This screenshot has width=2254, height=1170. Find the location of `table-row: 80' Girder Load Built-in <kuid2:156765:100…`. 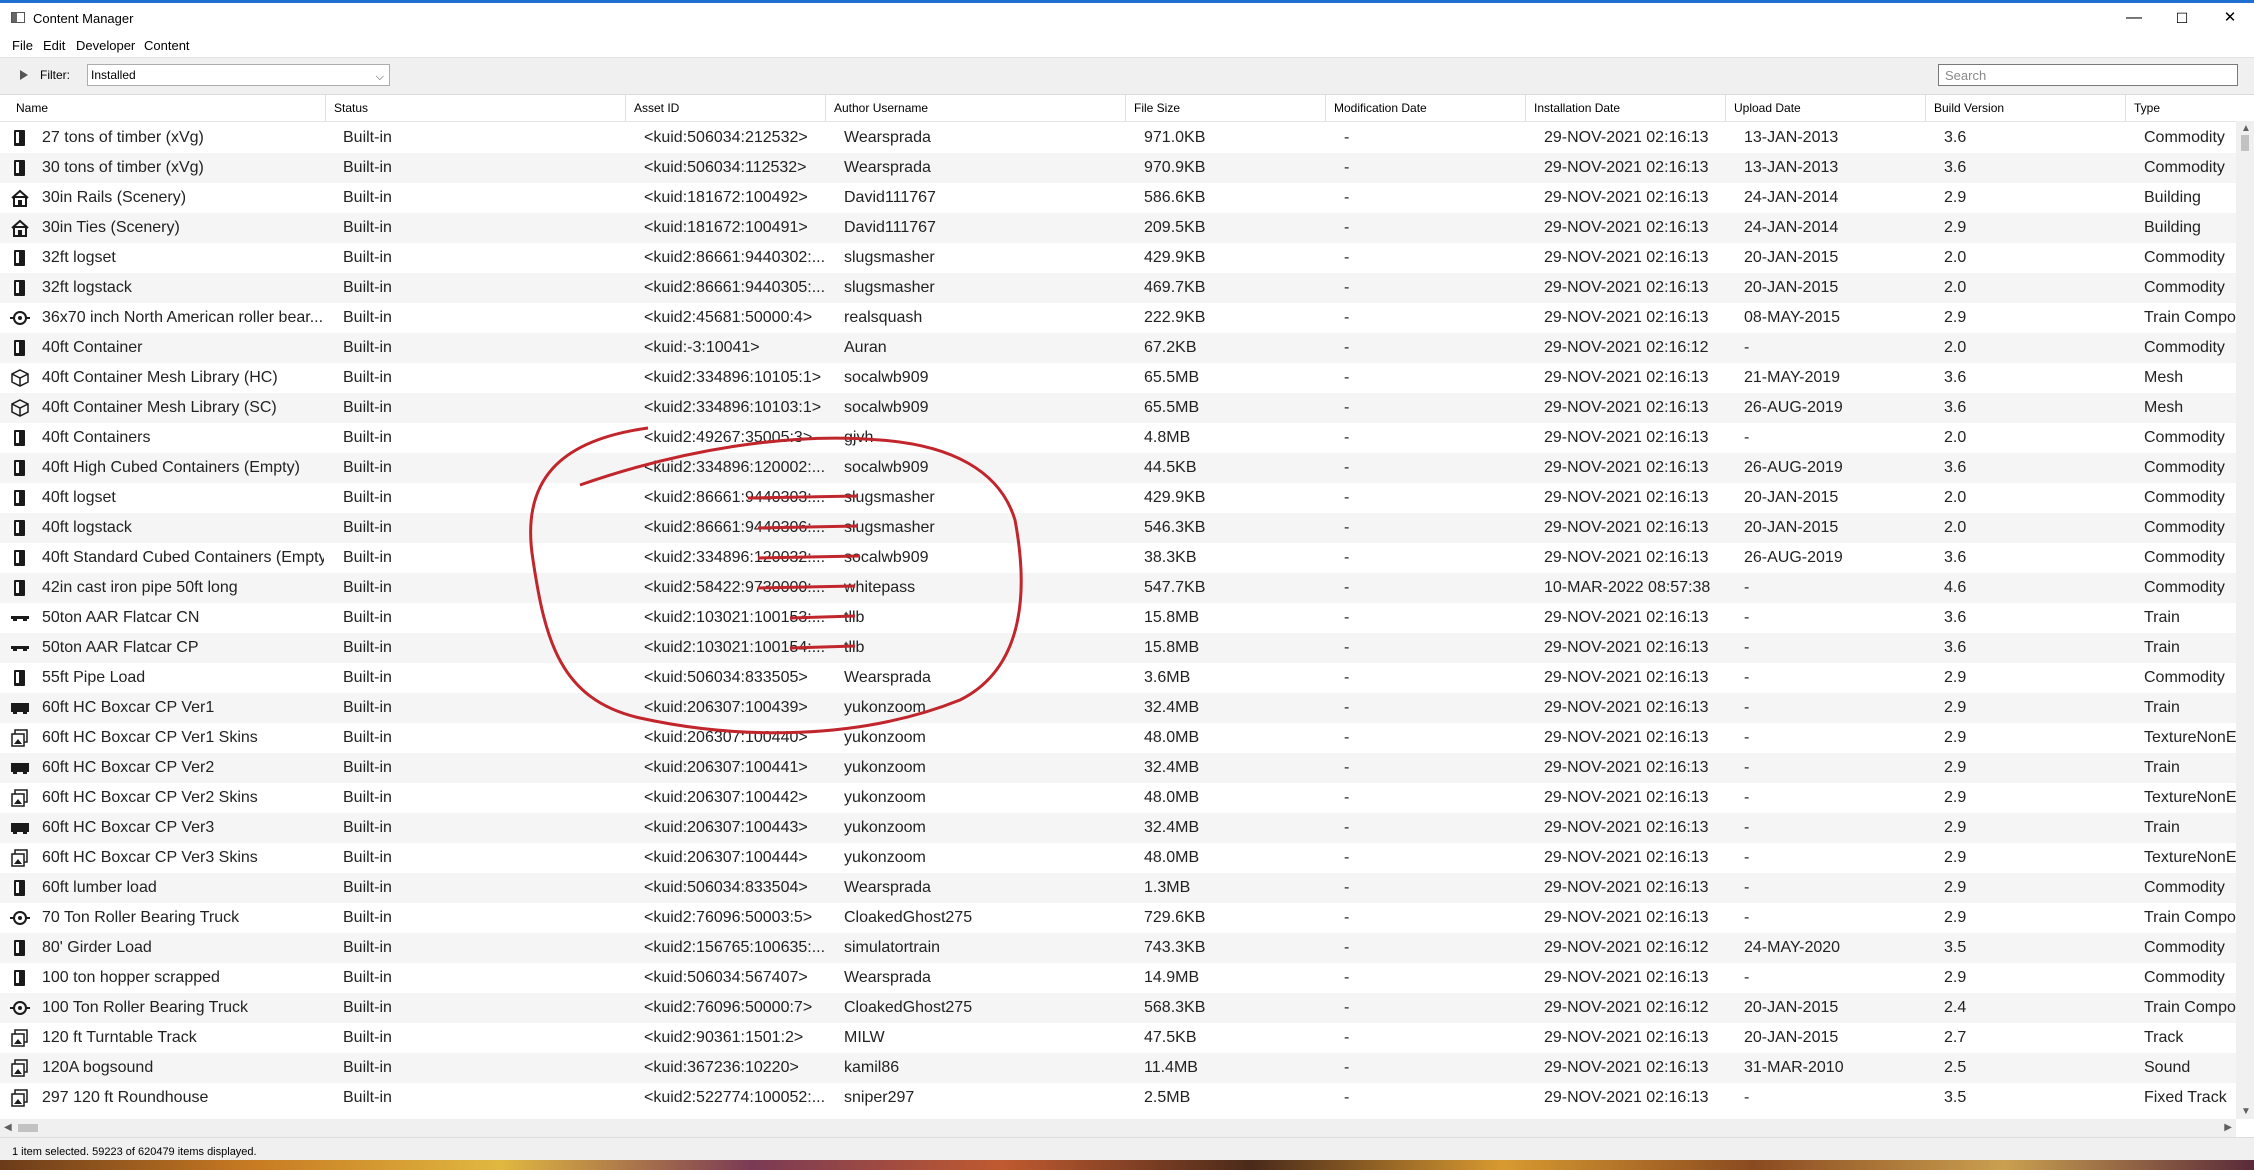

table-row: 80' Girder Load Built-in <kuid2:156765:100… is located at coordinates (1118, 948).